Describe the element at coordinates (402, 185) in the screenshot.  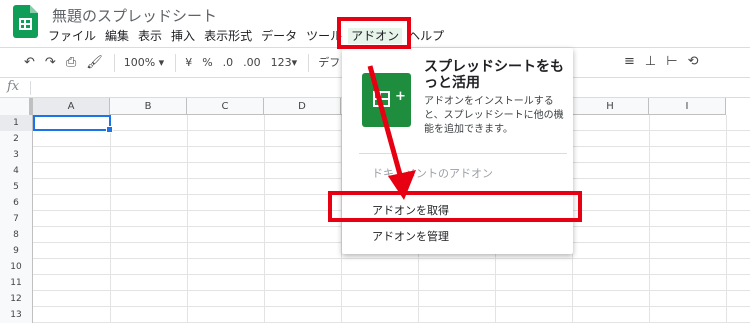
I see `arrow-head` at that location.